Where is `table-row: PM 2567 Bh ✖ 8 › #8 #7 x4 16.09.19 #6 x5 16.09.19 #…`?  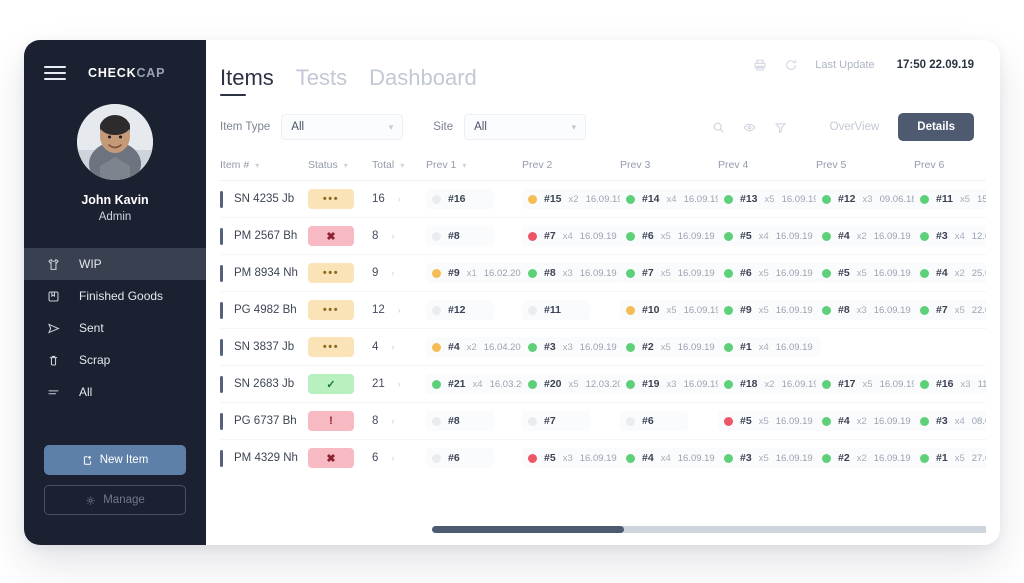
table-row: PM 2567 Bh ✖ 8 › #8 #7 x4 16.09.19 #6 x5 16.09.19 #… is located at coordinates (603, 236).